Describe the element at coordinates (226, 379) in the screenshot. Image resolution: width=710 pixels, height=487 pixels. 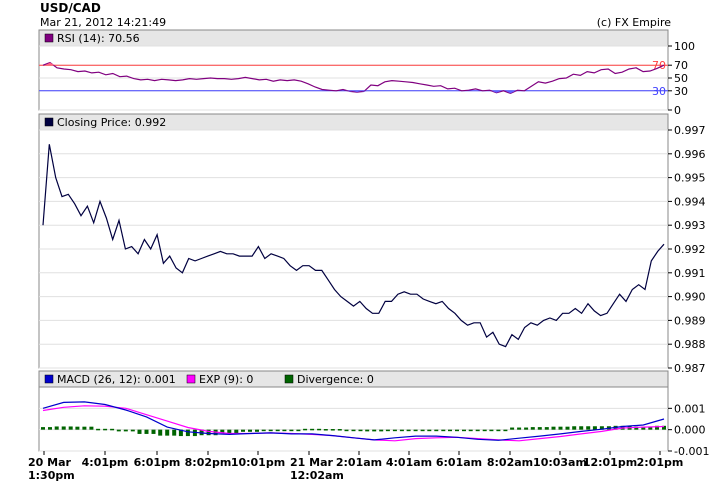
I see `legend-label: EXP (9): 0` at that location.